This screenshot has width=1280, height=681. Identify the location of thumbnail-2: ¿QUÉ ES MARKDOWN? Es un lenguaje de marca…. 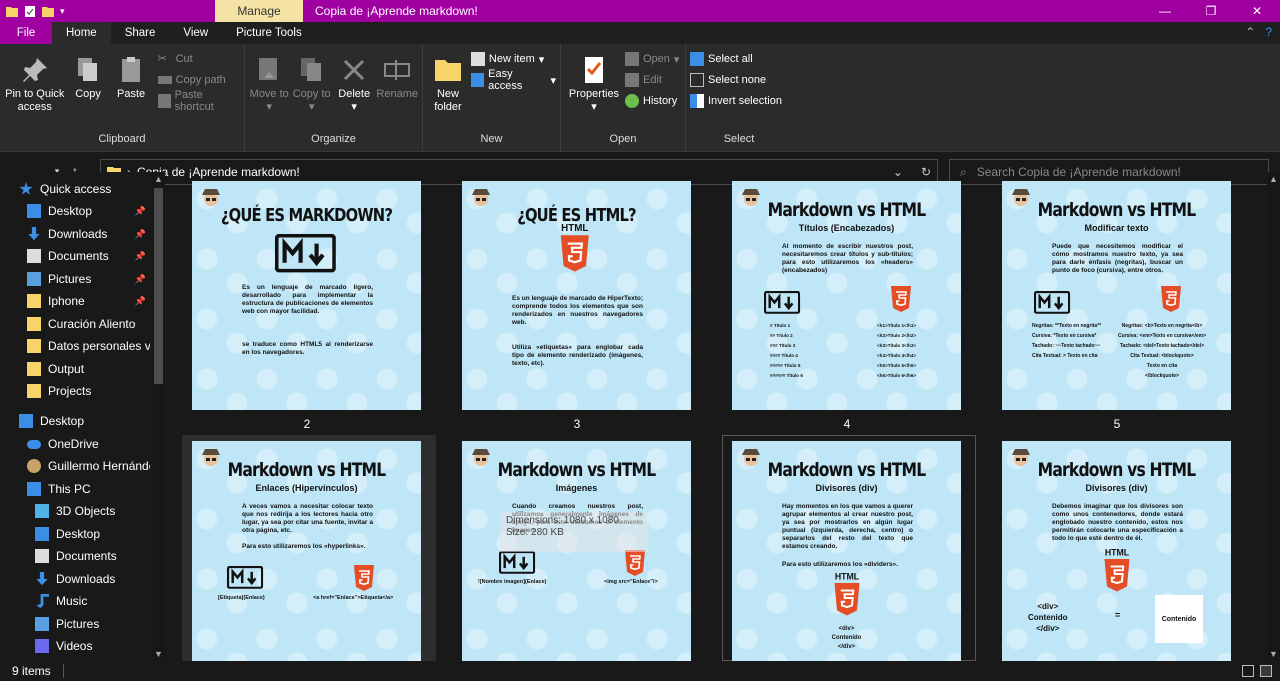
(306, 295).